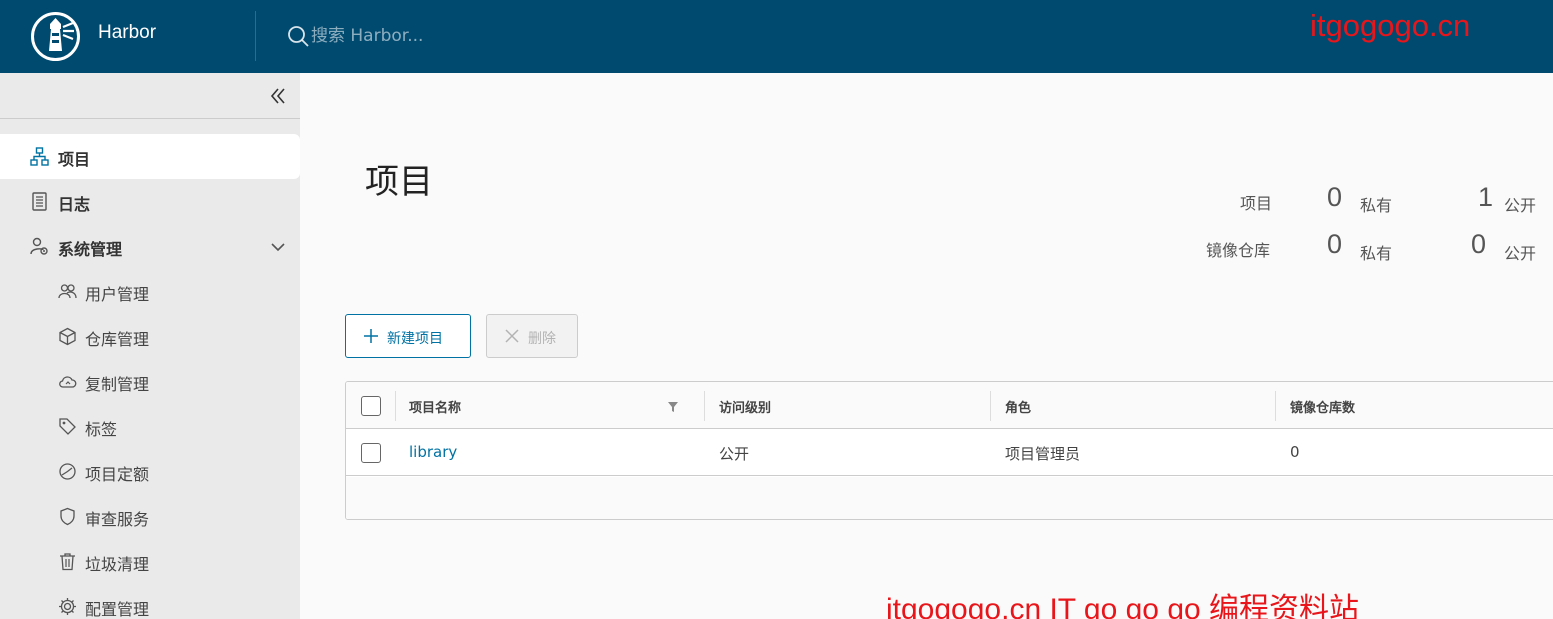 The image size is (1553, 619). What do you see at coordinates (39, 156) in the screenshot?
I see `project-icon` at bounding box center [39, 156].